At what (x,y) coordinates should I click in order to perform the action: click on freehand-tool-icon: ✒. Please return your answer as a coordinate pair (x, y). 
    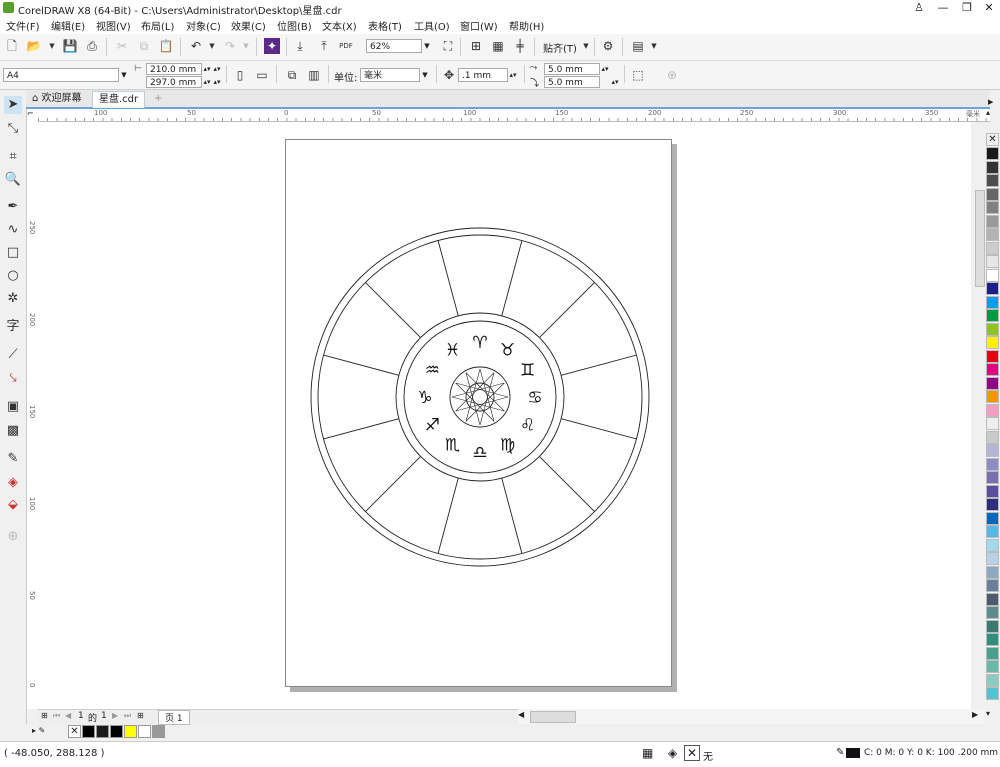
    Looking at the image, I should click on (13, 207).